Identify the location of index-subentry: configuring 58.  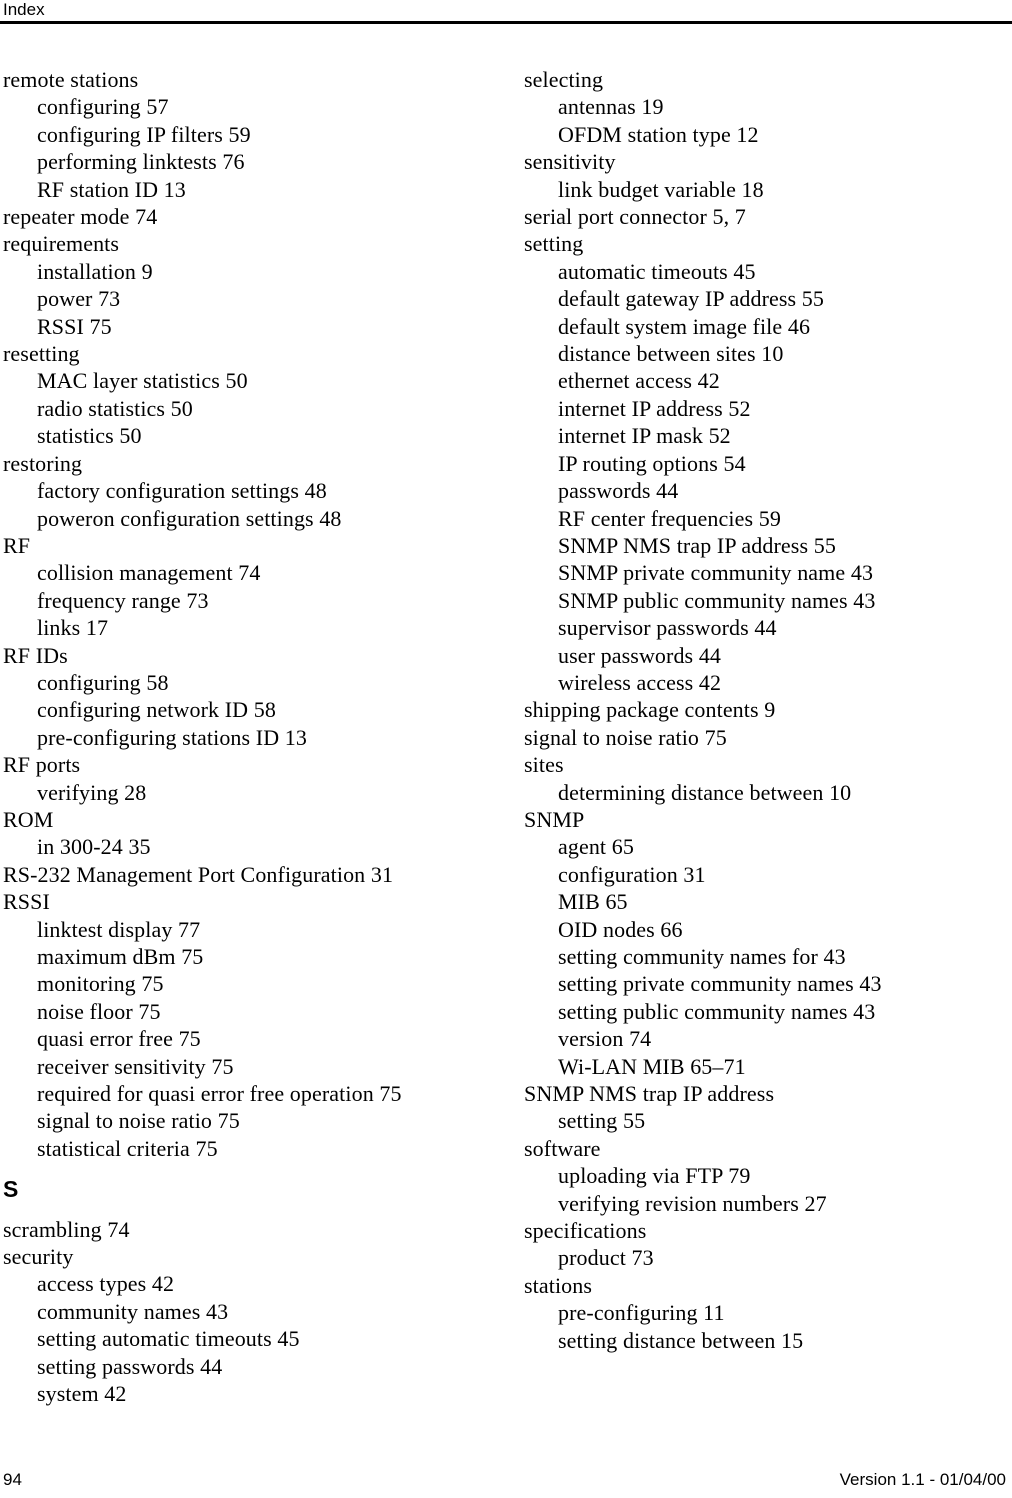
(103, 682).